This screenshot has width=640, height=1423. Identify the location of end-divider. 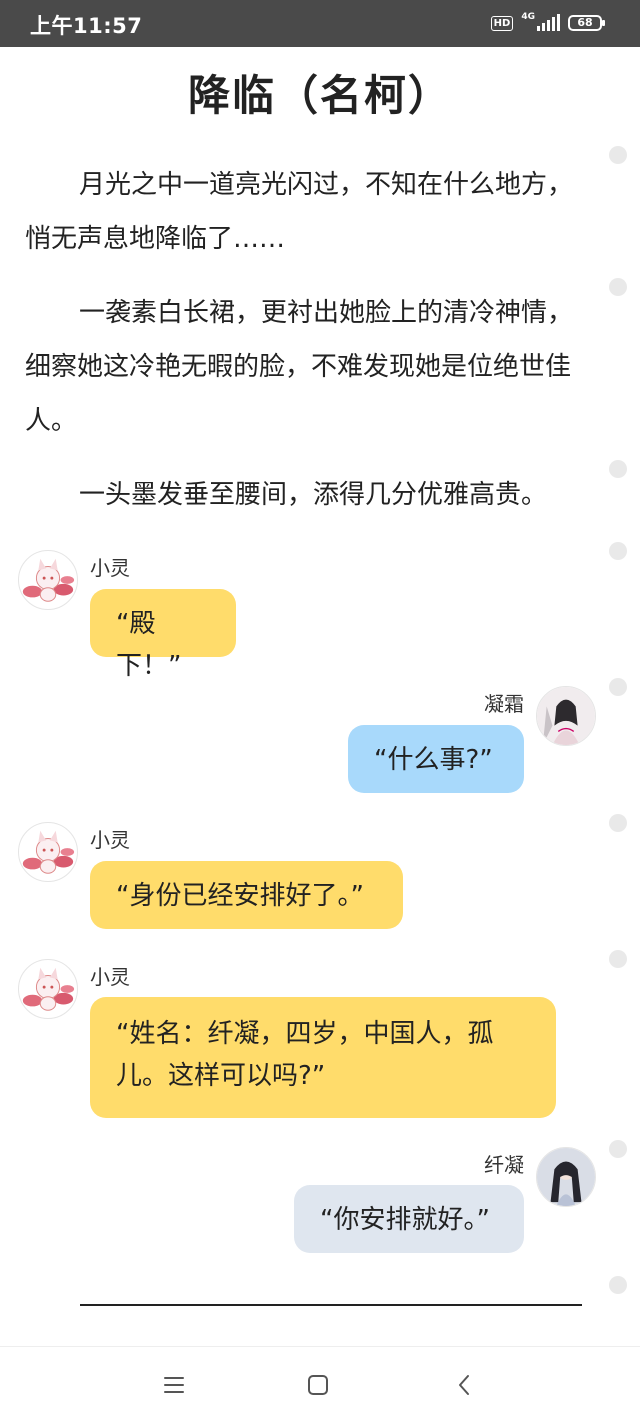
(331, 1305).